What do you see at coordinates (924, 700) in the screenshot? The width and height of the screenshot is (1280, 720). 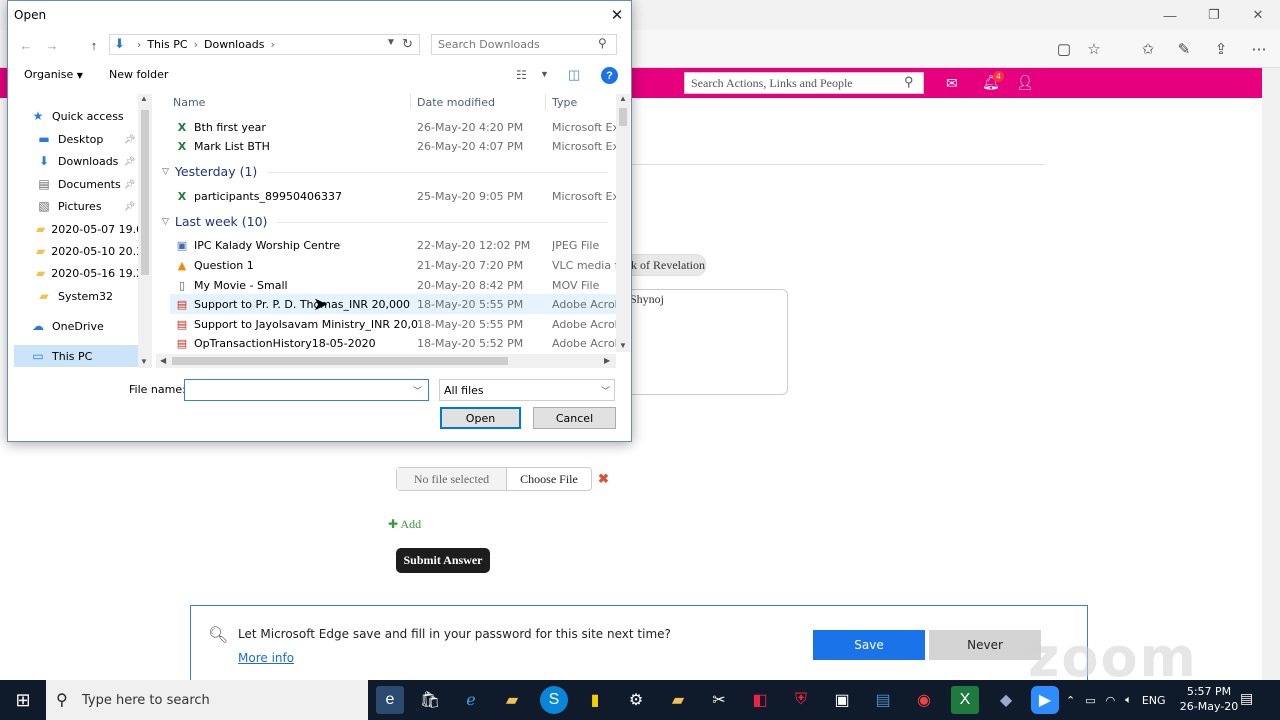 I see `chrome-app-icon: ◉` at bounding box center [924, 700].